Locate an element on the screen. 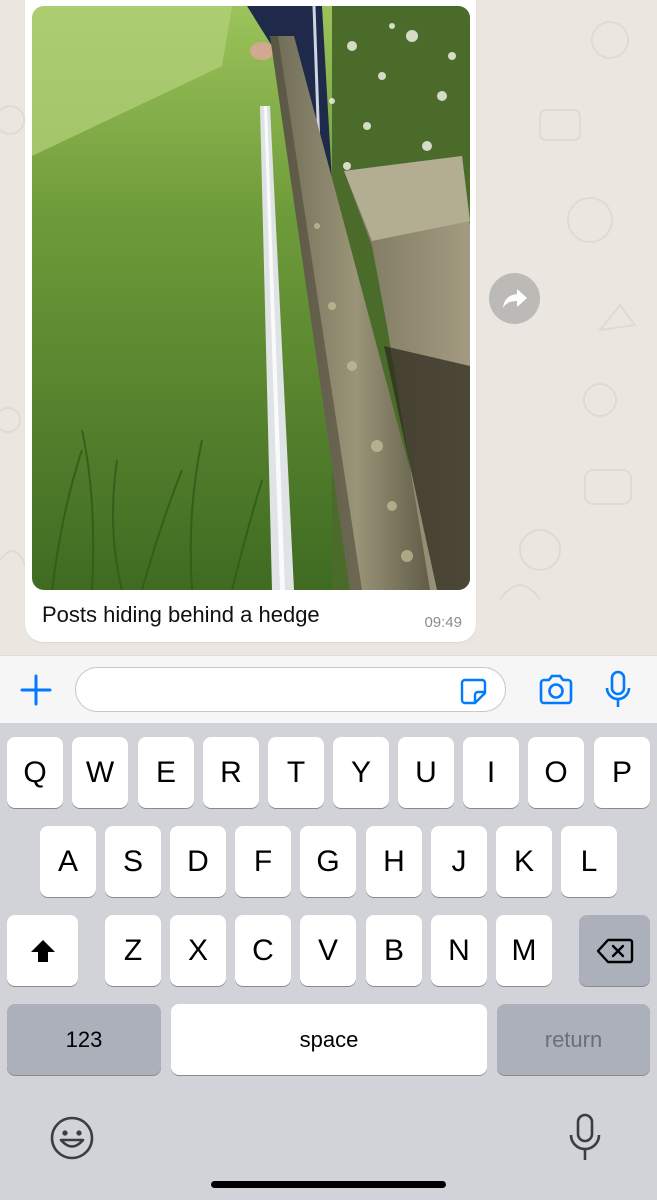 Image resolution: width=657 pixels, height=1200 pixels. key-t: T is located at coordinates (296, 772).